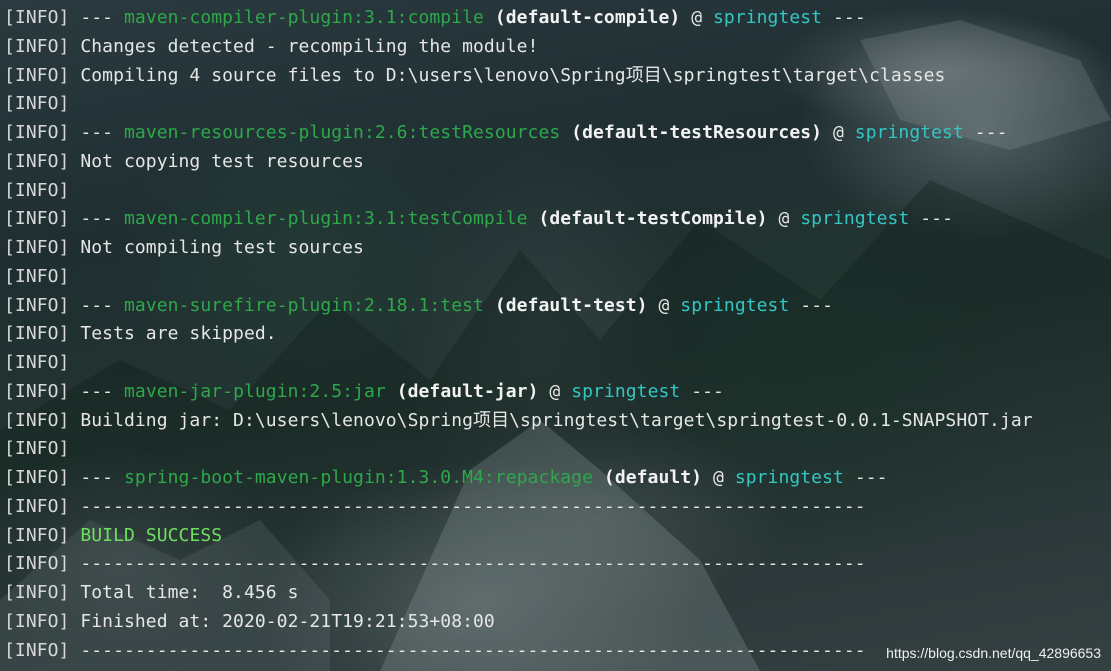 The image size is (1111, 671). I want to click on plugin-goal: maven-resources-plugin:2.6:testResources, so click(342, 132).